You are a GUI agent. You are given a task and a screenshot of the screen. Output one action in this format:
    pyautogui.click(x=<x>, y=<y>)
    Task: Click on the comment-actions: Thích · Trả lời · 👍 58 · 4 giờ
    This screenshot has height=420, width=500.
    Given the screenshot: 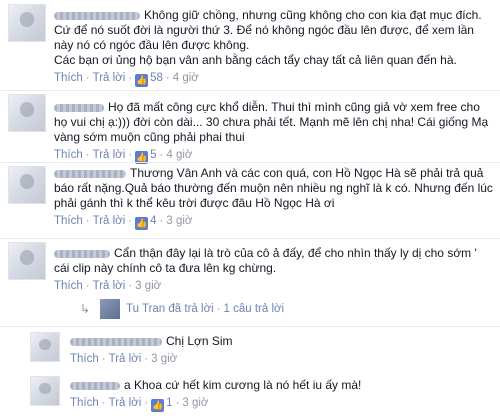 What is the action you would take?
    pyautogui.click(x=126, y=79)
    